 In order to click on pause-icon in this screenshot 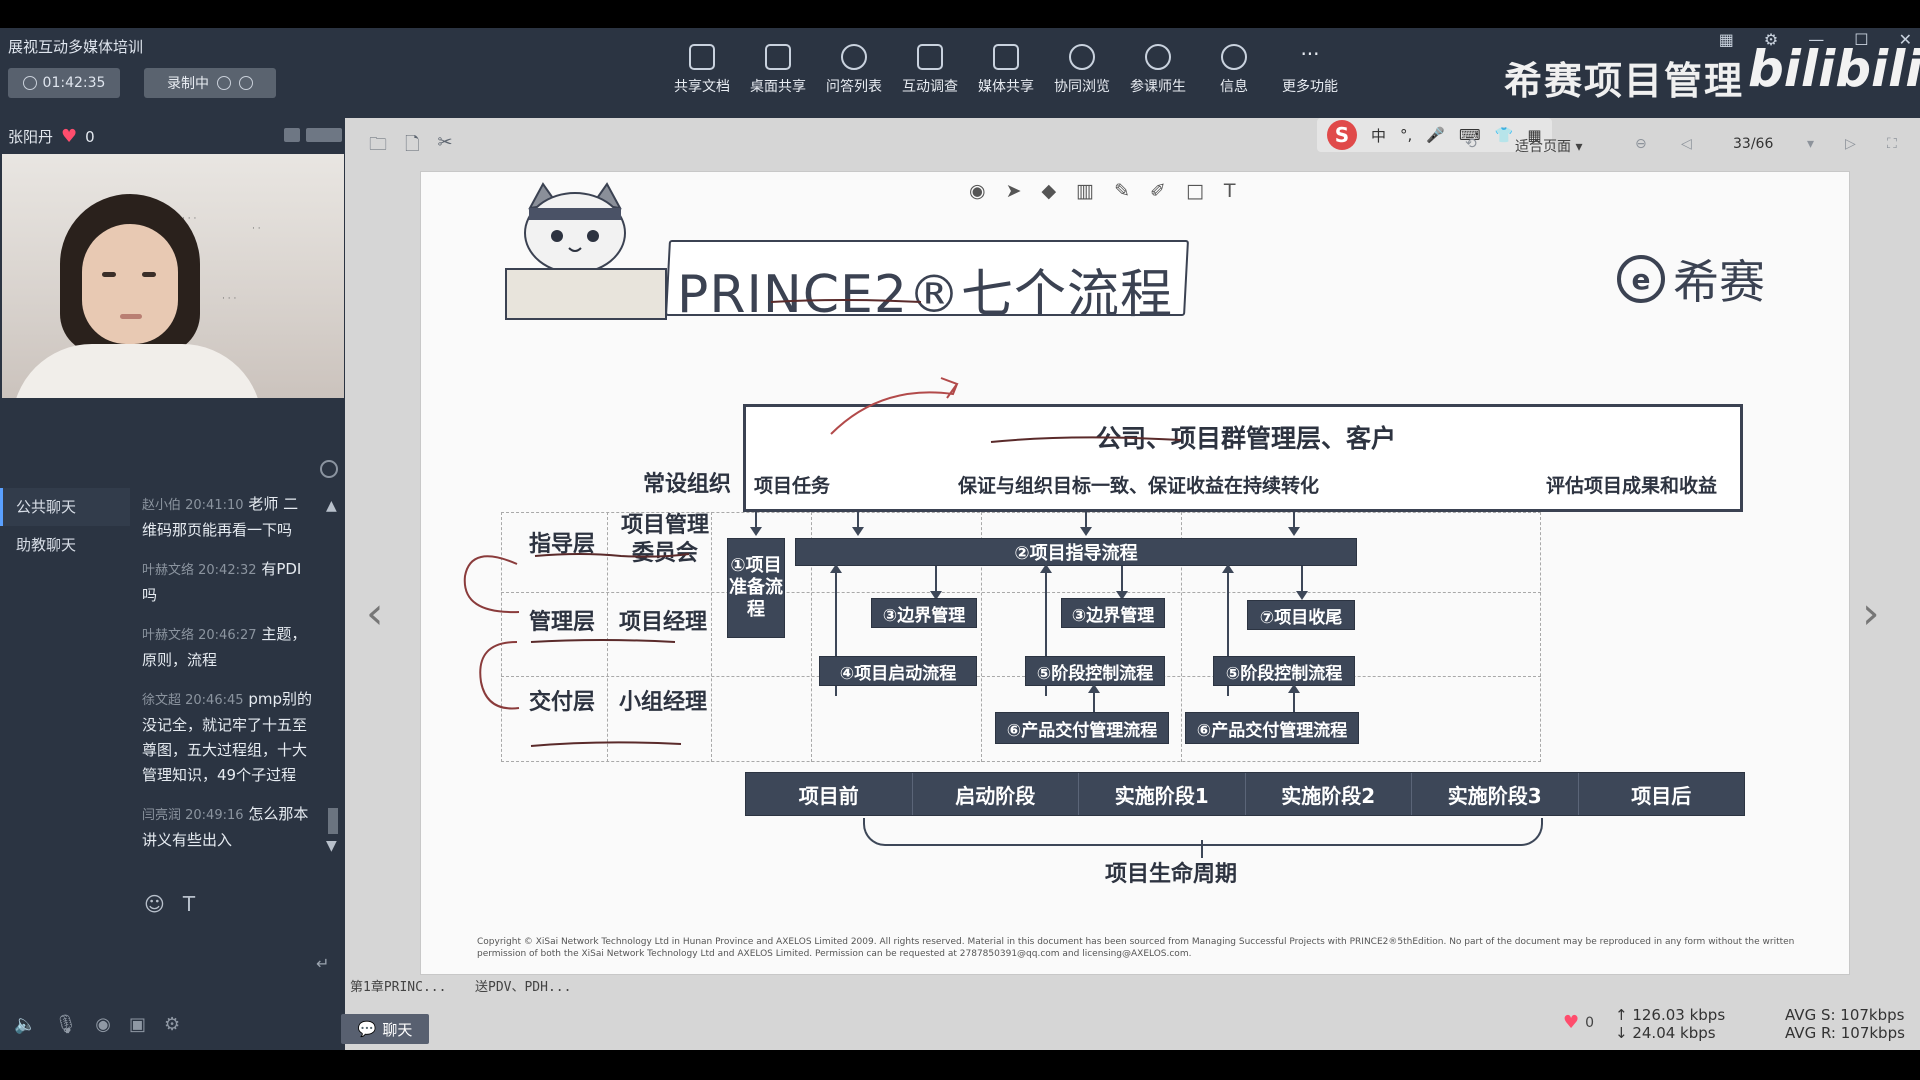, I will do `click(224, 83)`.